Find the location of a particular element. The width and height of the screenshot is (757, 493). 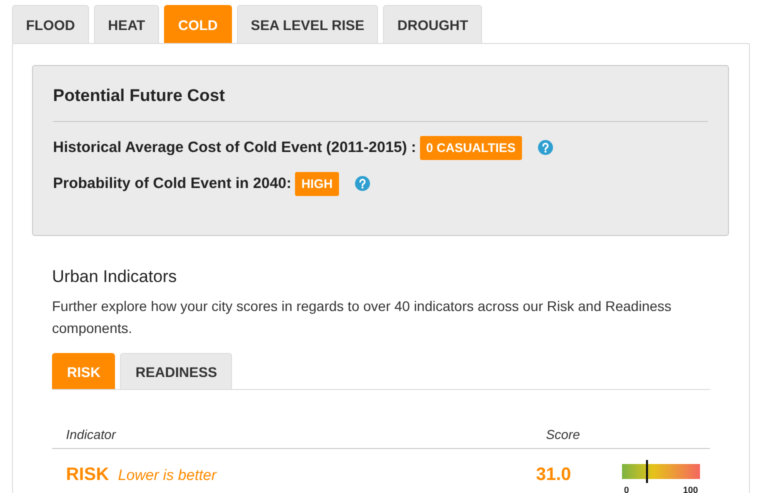

cost-label: Probability of Cold Event in 2040: is located at coordinates (172, 183).